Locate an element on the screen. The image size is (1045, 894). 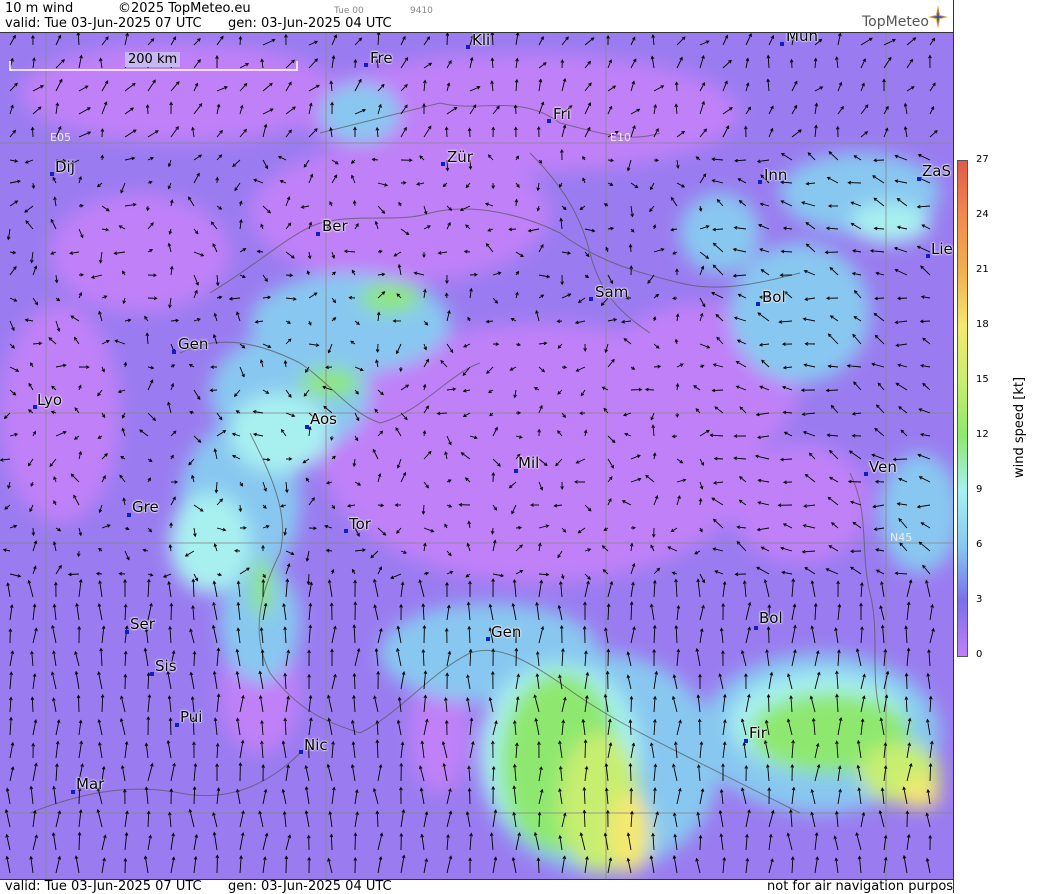
city-label-ser: Ser is located at coordinates (142, 624).